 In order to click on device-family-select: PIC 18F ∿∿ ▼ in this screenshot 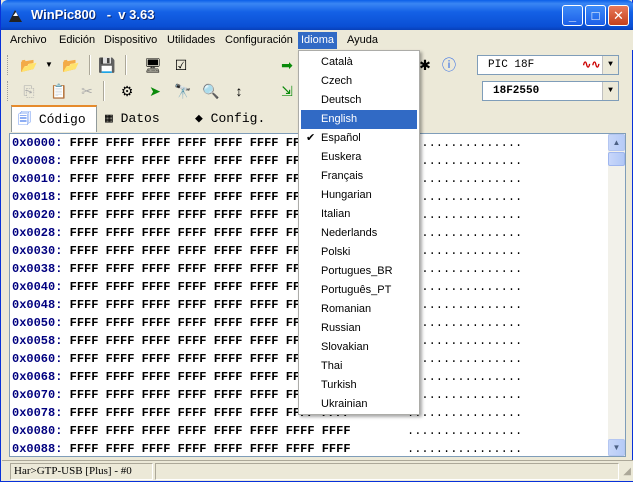, I will do `click(548, 65)`.